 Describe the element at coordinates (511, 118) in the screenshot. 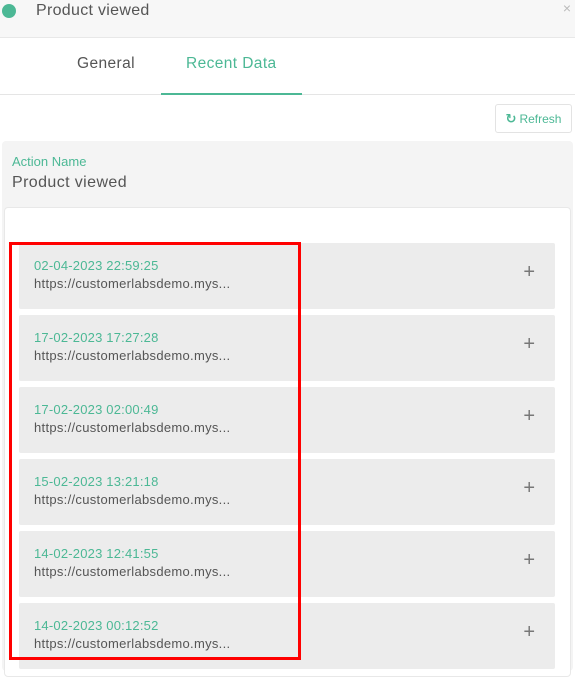

I see `refresh-icon: ↻` at that location.